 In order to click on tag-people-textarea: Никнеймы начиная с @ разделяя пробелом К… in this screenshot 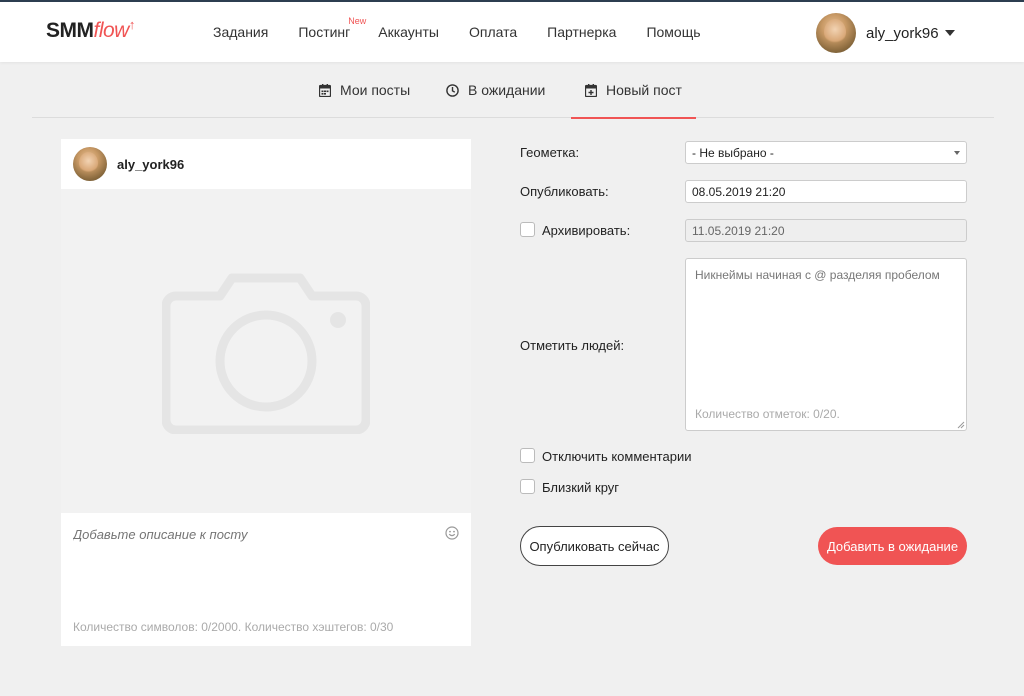, I will do `click(826, 344)`.